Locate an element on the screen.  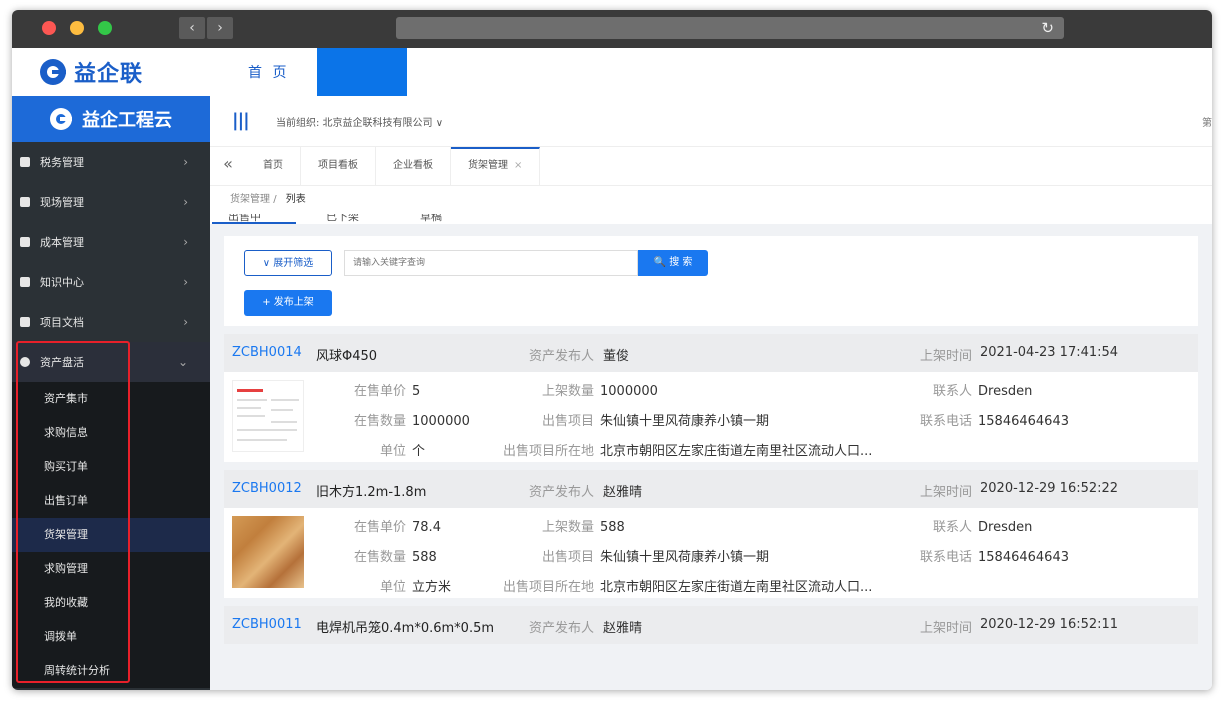
sidebar-item-label: 资产盘活 is located at coordinates (62, 362).